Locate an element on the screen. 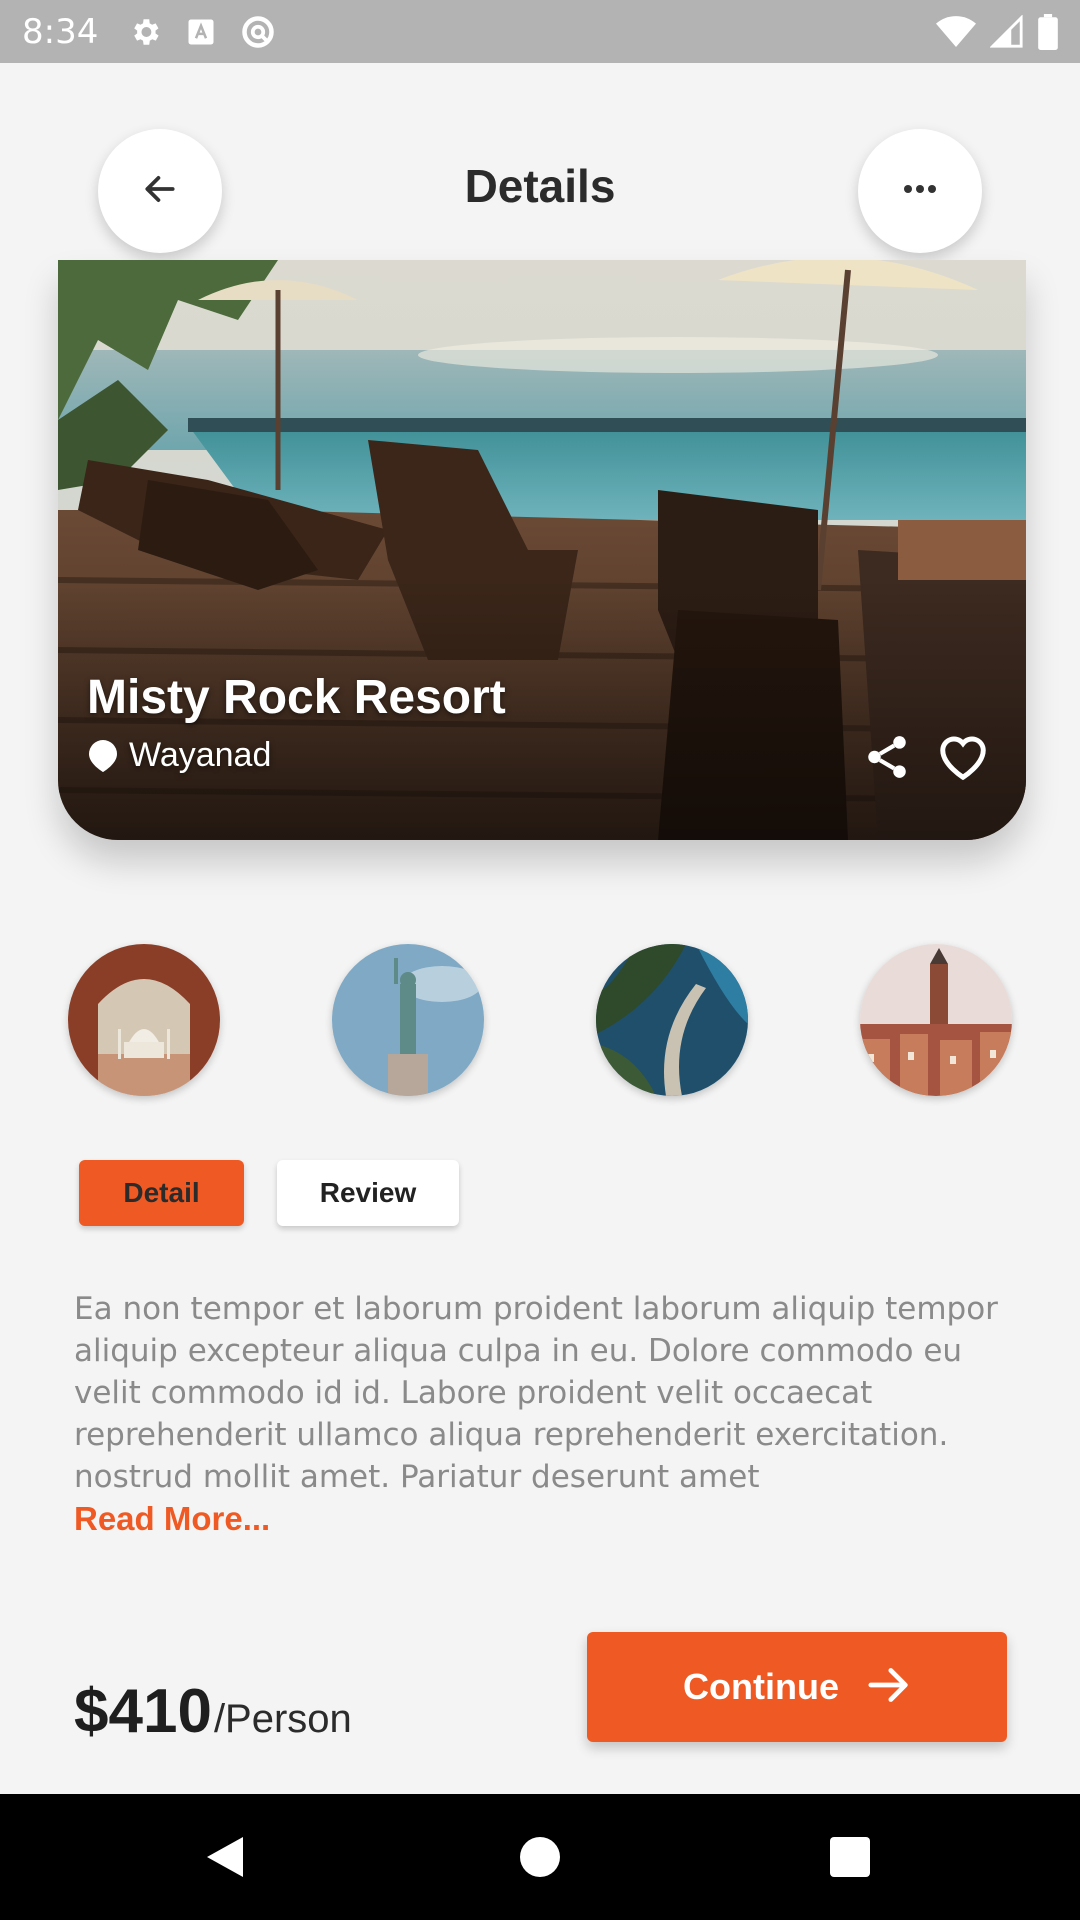 The height and width of the screenshot is (1920, 1080). header: Details is located at coordinates (540, 161).